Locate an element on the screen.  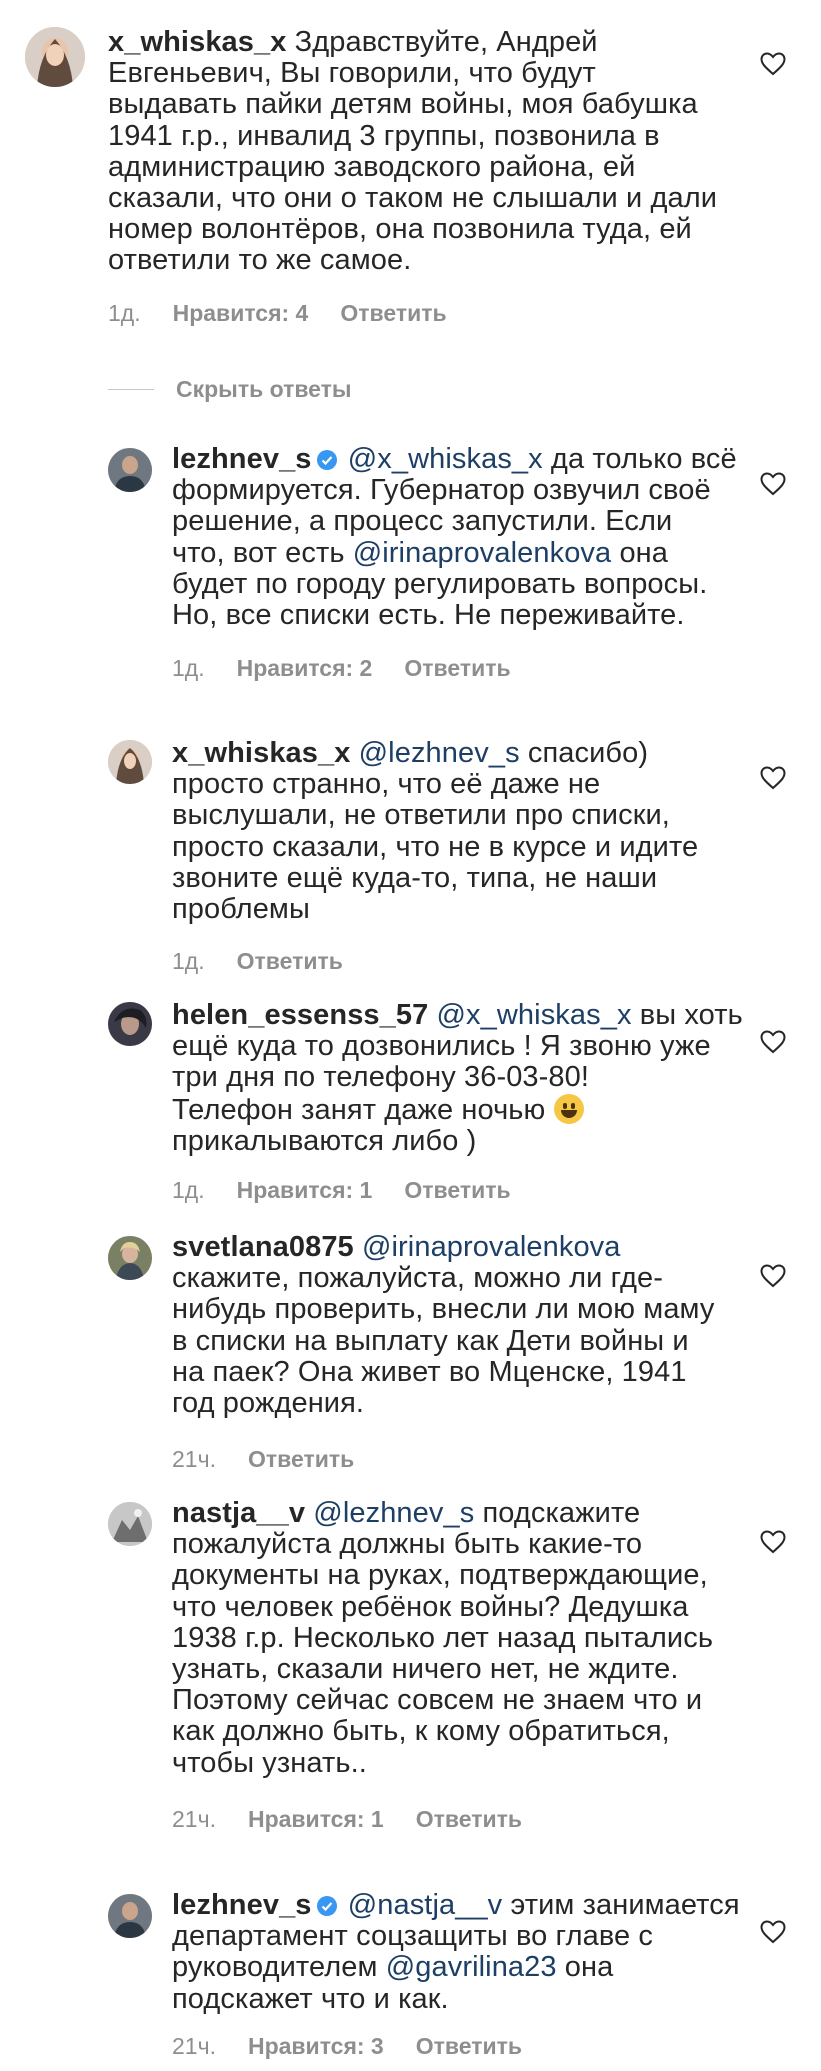
comment-meta: 1д. Нравится: 1 Ответить is located at coordinates (357, 1190).